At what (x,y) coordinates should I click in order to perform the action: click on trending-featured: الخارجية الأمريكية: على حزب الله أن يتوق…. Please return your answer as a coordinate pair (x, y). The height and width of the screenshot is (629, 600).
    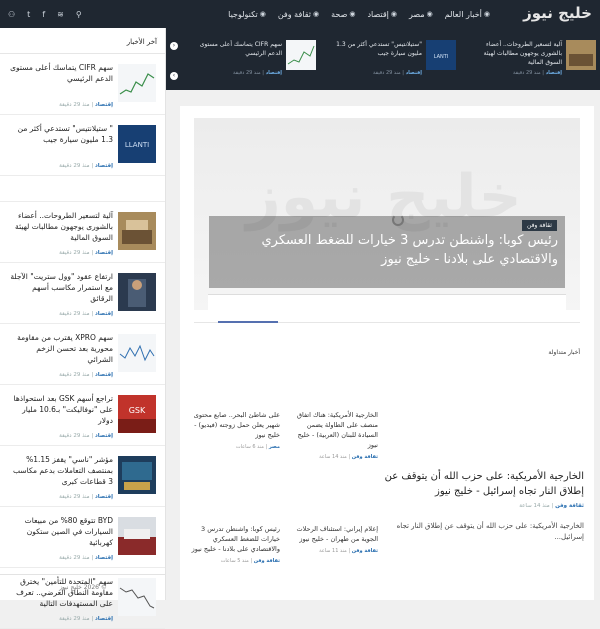
    Looking at the image, I should click on (483, 506).